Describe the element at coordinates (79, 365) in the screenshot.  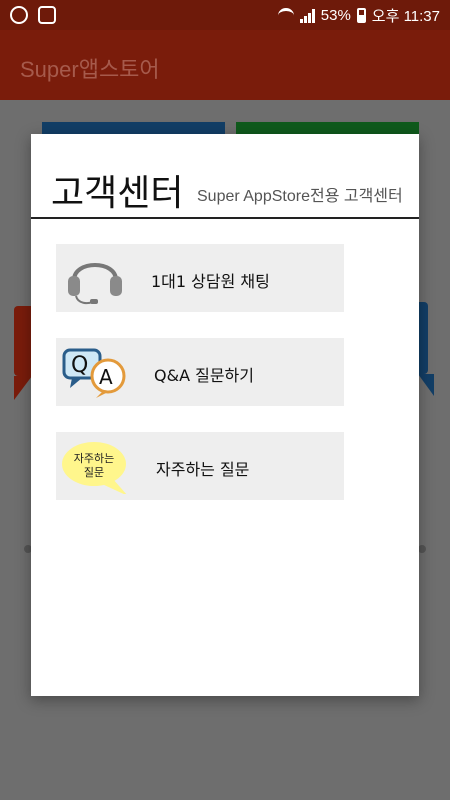
I see `svg-text: Q` at that location.